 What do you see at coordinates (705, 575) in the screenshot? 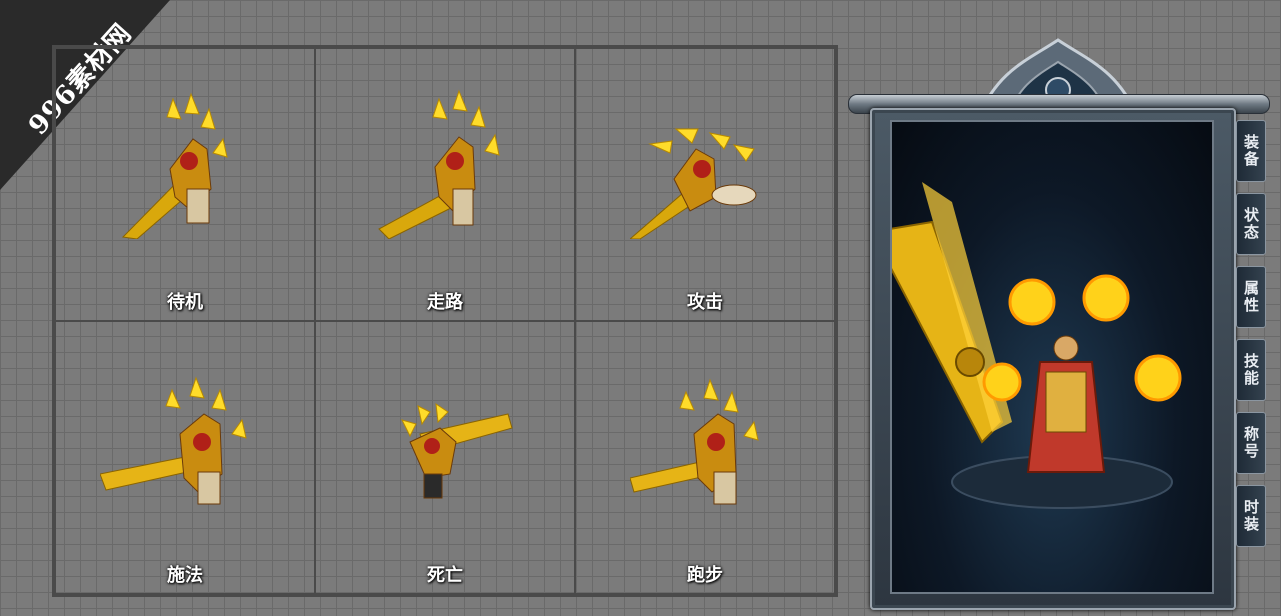
I see `action-label: 跑步` at bounding box center [705, 575].